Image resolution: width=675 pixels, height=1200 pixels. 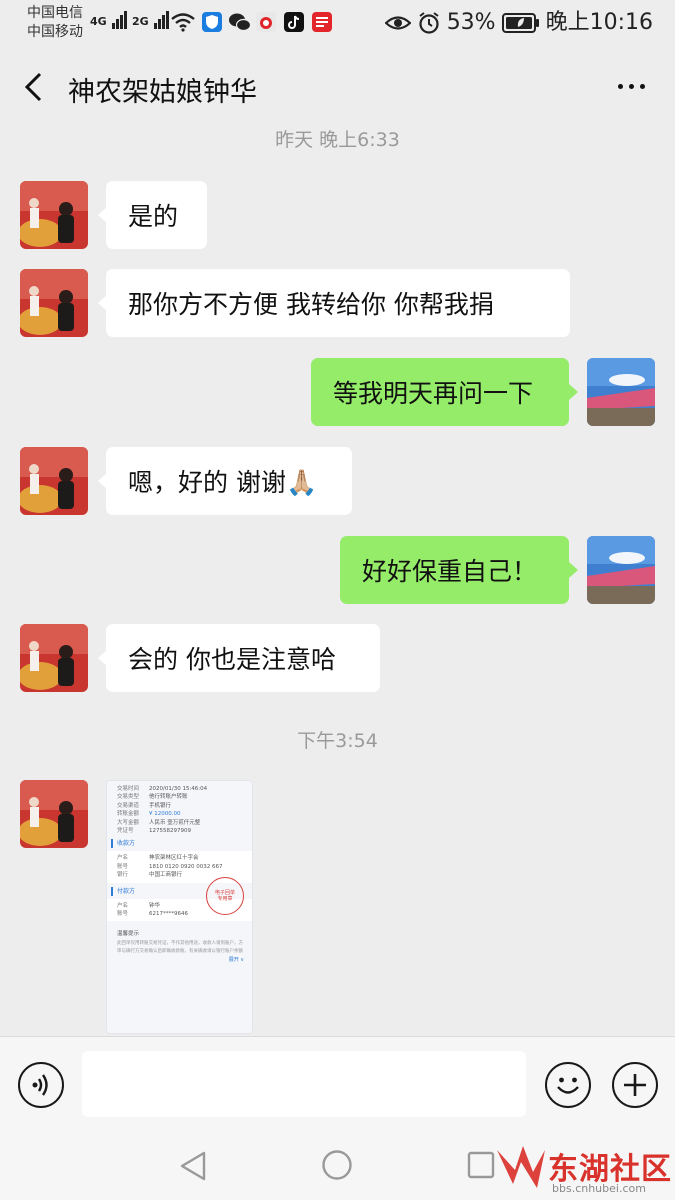 What do you see at coordinates (304, 1084) in the screenshot?
I see `message-input` at bounding box center [304, 1084].